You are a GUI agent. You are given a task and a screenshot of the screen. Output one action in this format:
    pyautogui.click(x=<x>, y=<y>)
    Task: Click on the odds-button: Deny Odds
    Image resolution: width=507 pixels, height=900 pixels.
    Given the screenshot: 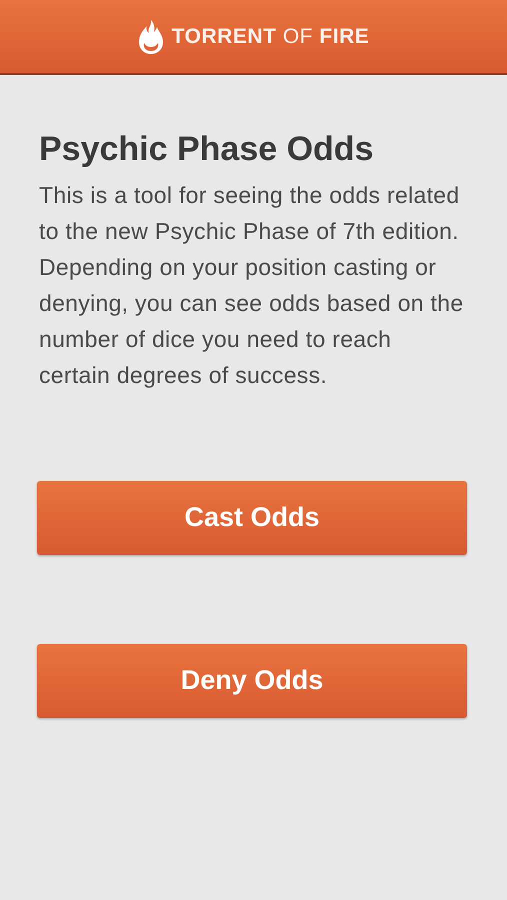 What is the action you would take?
    pyautogui.click(x=252, y=681)
    